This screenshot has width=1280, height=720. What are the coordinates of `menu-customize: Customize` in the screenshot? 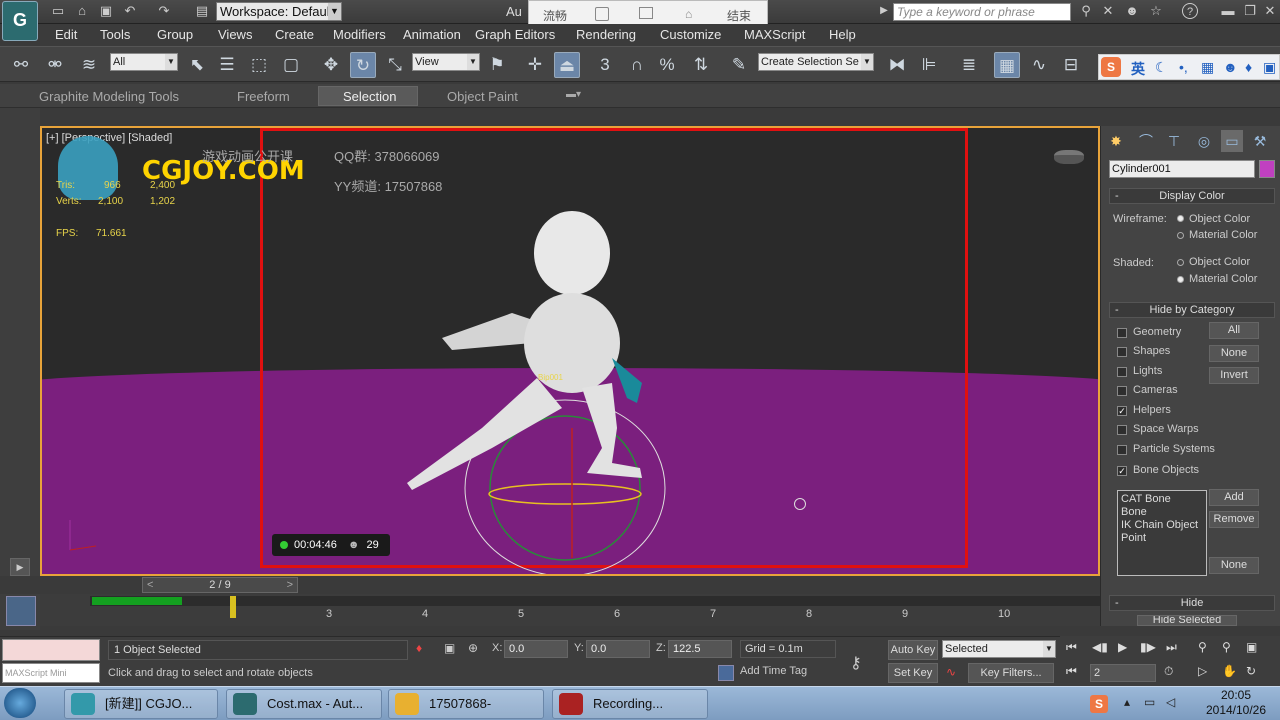 It's located at (690, 34).